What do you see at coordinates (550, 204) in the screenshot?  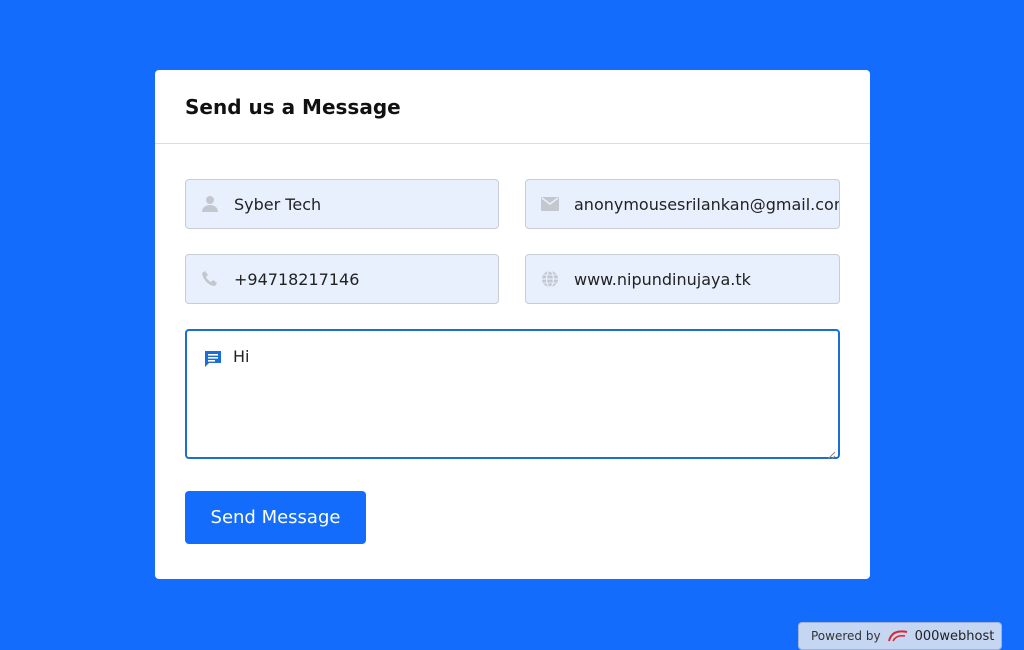 I see `envelope-icon` at bounding box center [550, 204].